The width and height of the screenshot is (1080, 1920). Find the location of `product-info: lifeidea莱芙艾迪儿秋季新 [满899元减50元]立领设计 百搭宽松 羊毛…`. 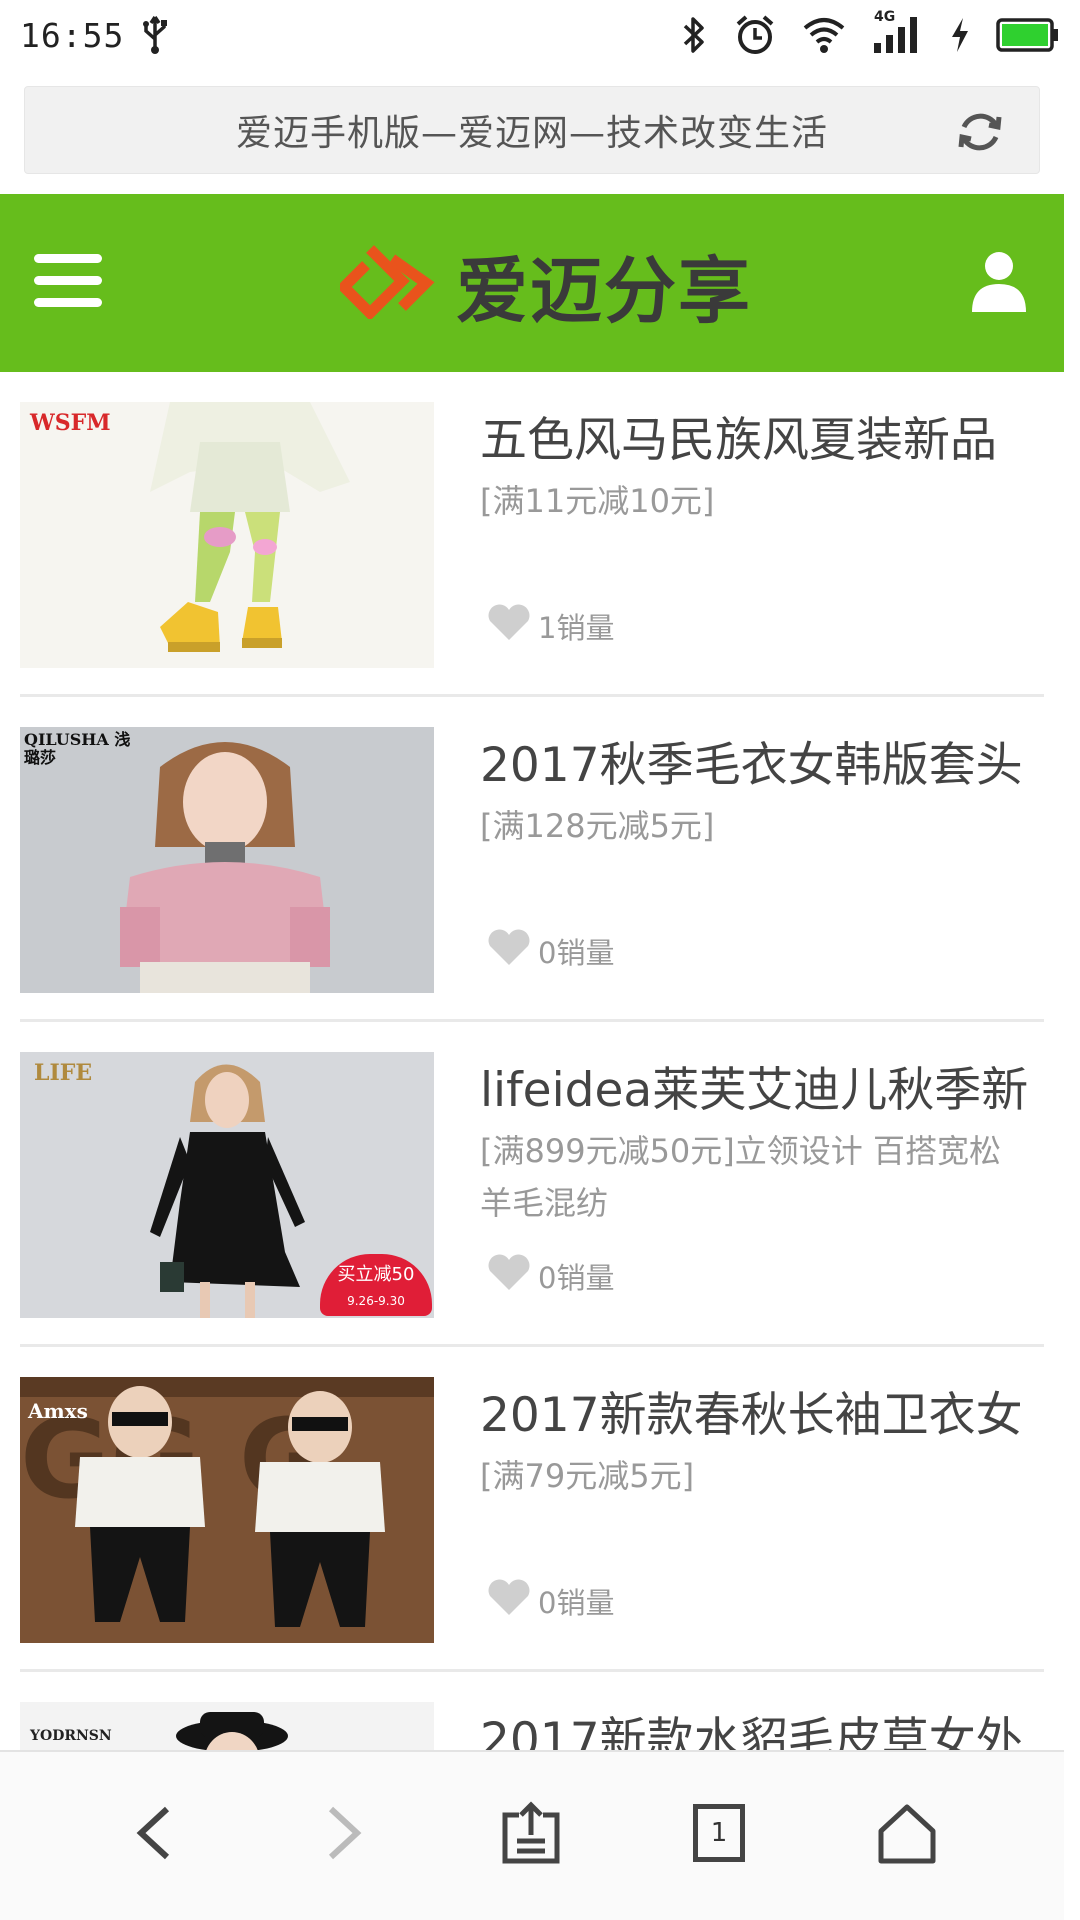

product-info: lifeidea莱芙艾迪儿秋季新 [满899元减50元]立领设计 百搭宽松 羊毛… is located at coordinates (760, 1145).